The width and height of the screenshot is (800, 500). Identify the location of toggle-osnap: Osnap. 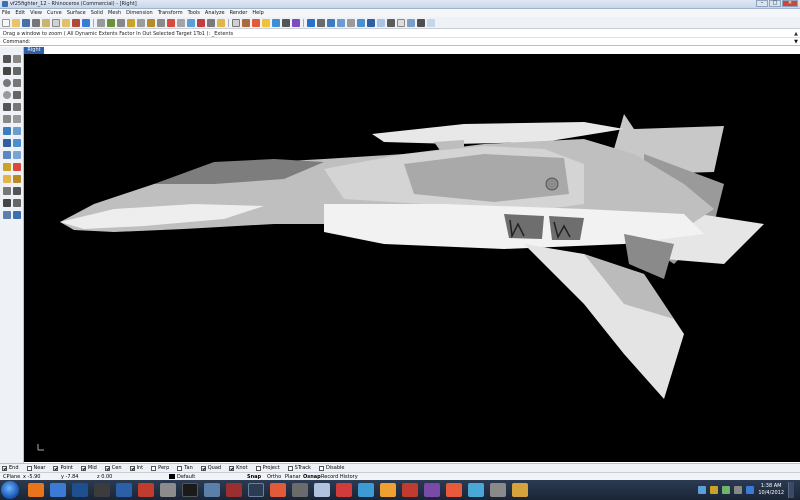
(312, 477).